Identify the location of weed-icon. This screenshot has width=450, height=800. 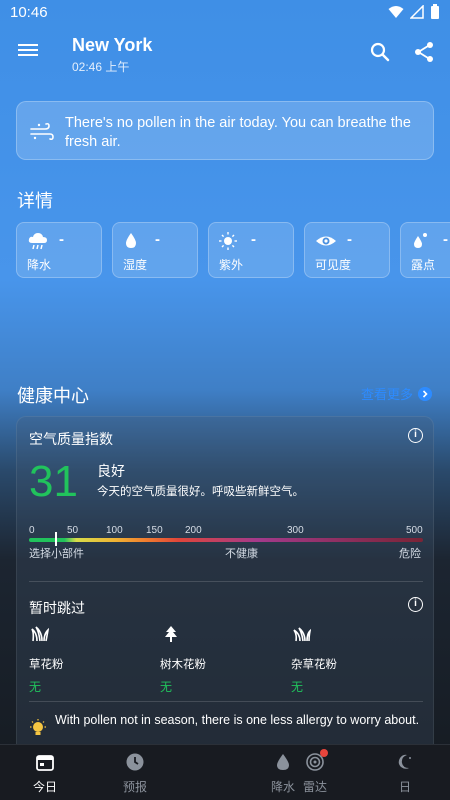
(302, 634).